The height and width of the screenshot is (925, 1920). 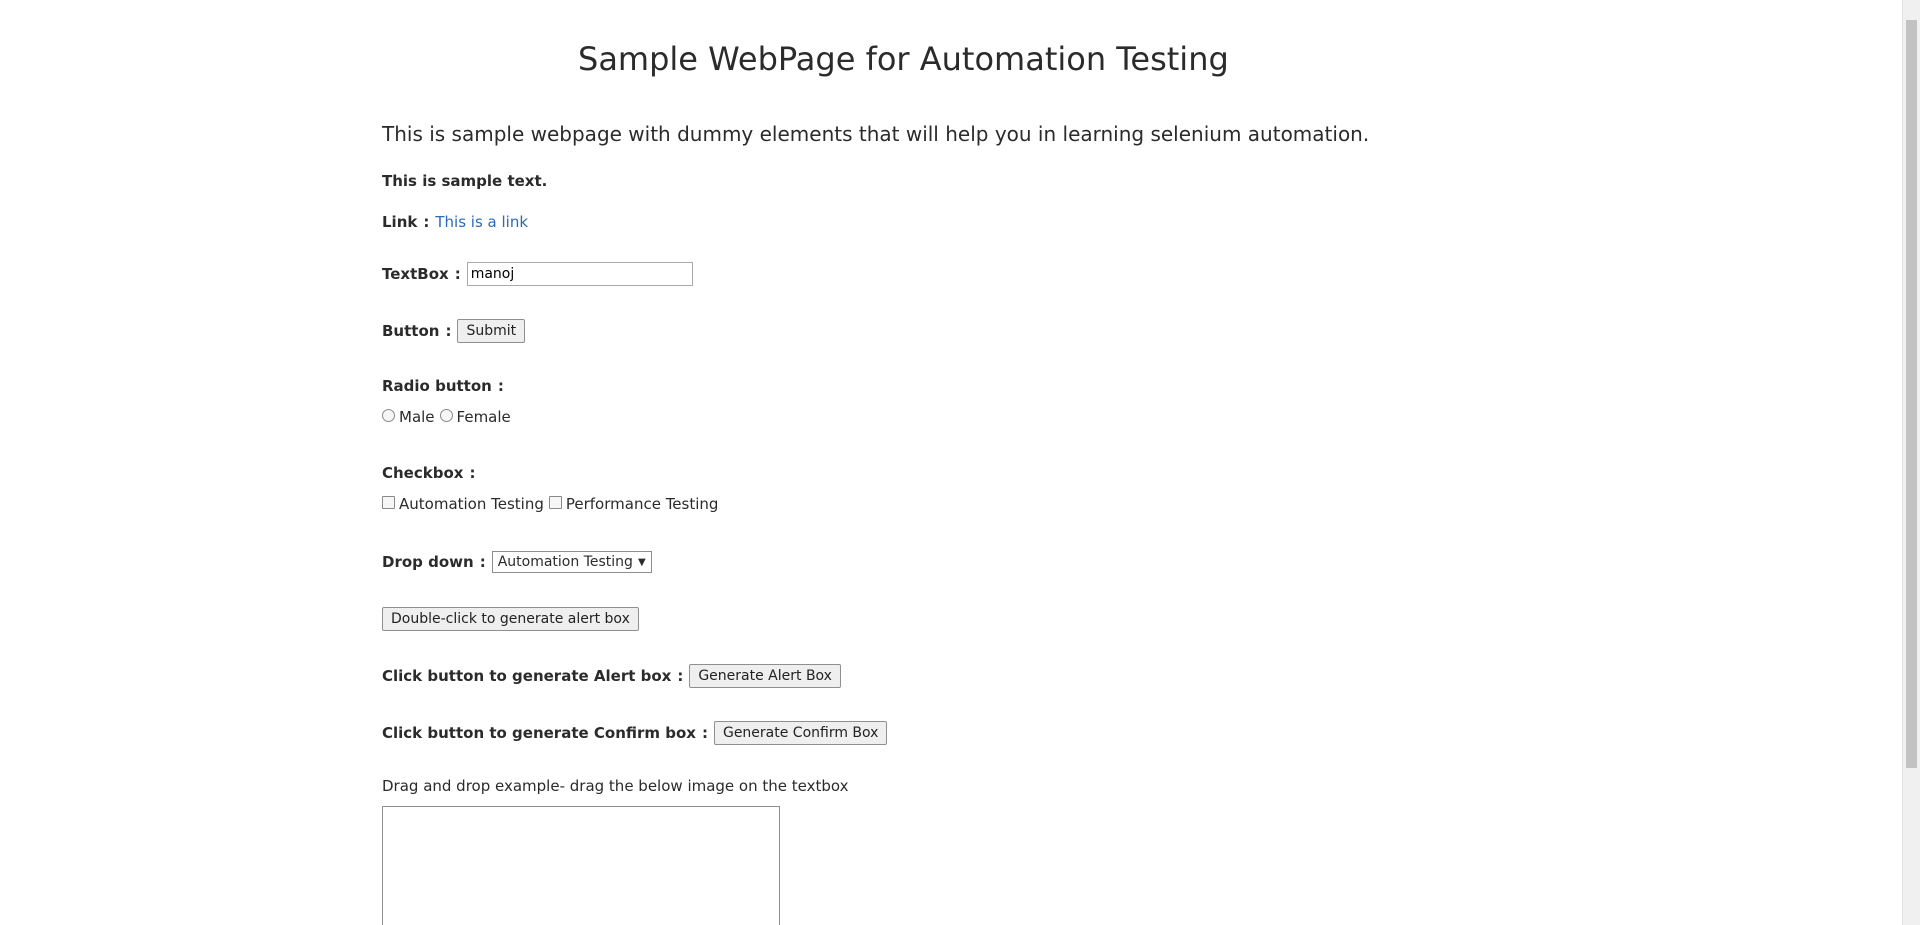 I want to click on generate-alert-button: Generate Alert Box, so click(x=765, y=676).